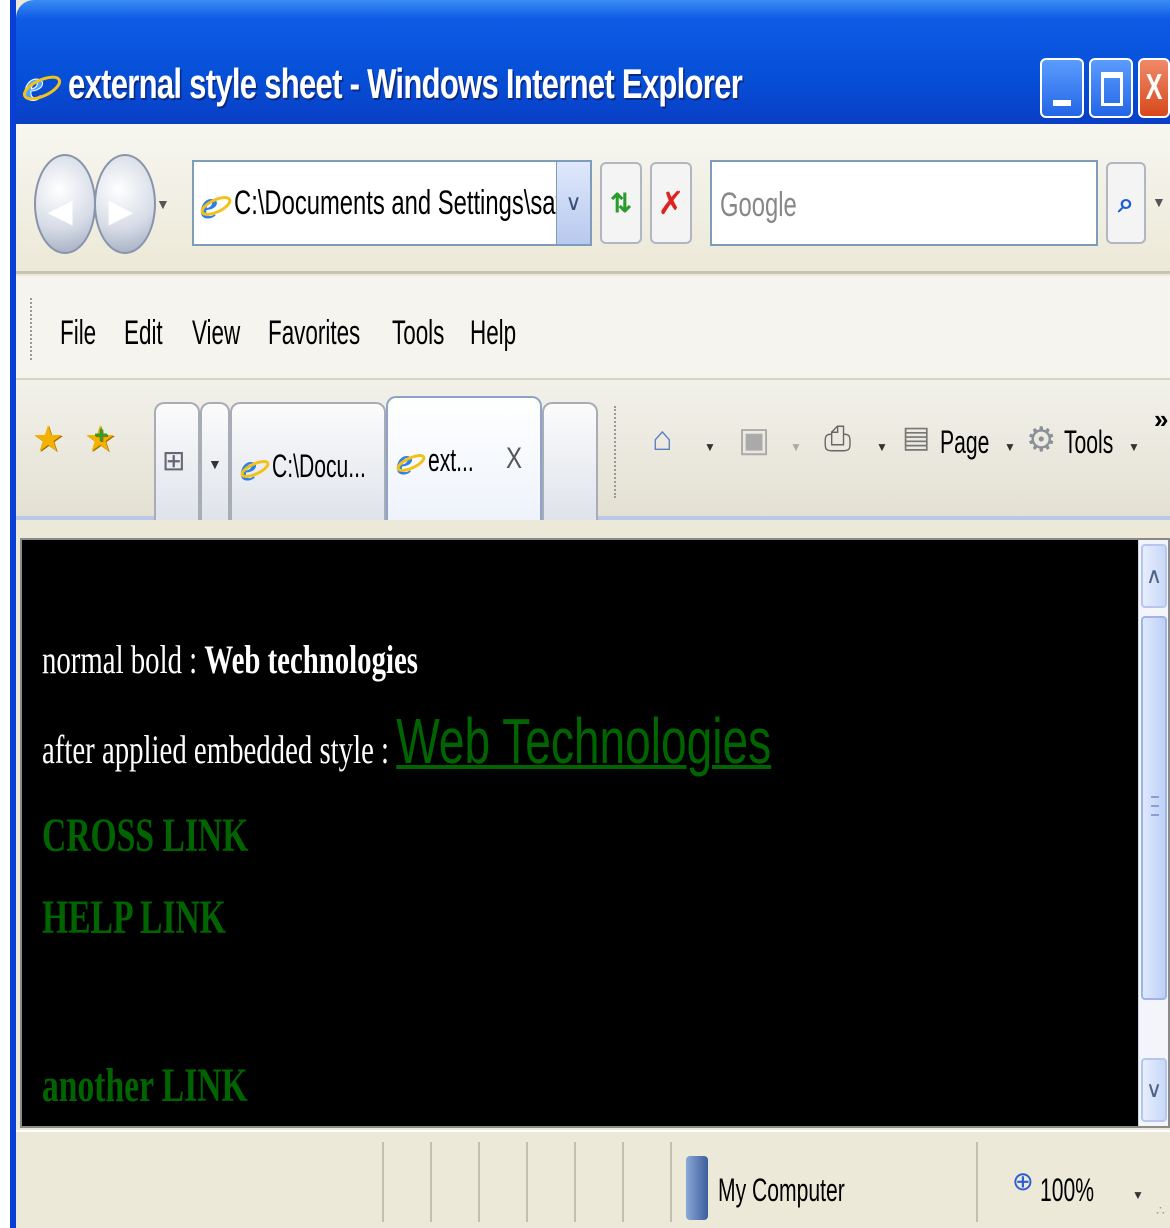  What do you see at coordinates (584, 741) in the screenshot?
I see `styled-heading-text: Web Technologies` at bounding box center [584, 741].